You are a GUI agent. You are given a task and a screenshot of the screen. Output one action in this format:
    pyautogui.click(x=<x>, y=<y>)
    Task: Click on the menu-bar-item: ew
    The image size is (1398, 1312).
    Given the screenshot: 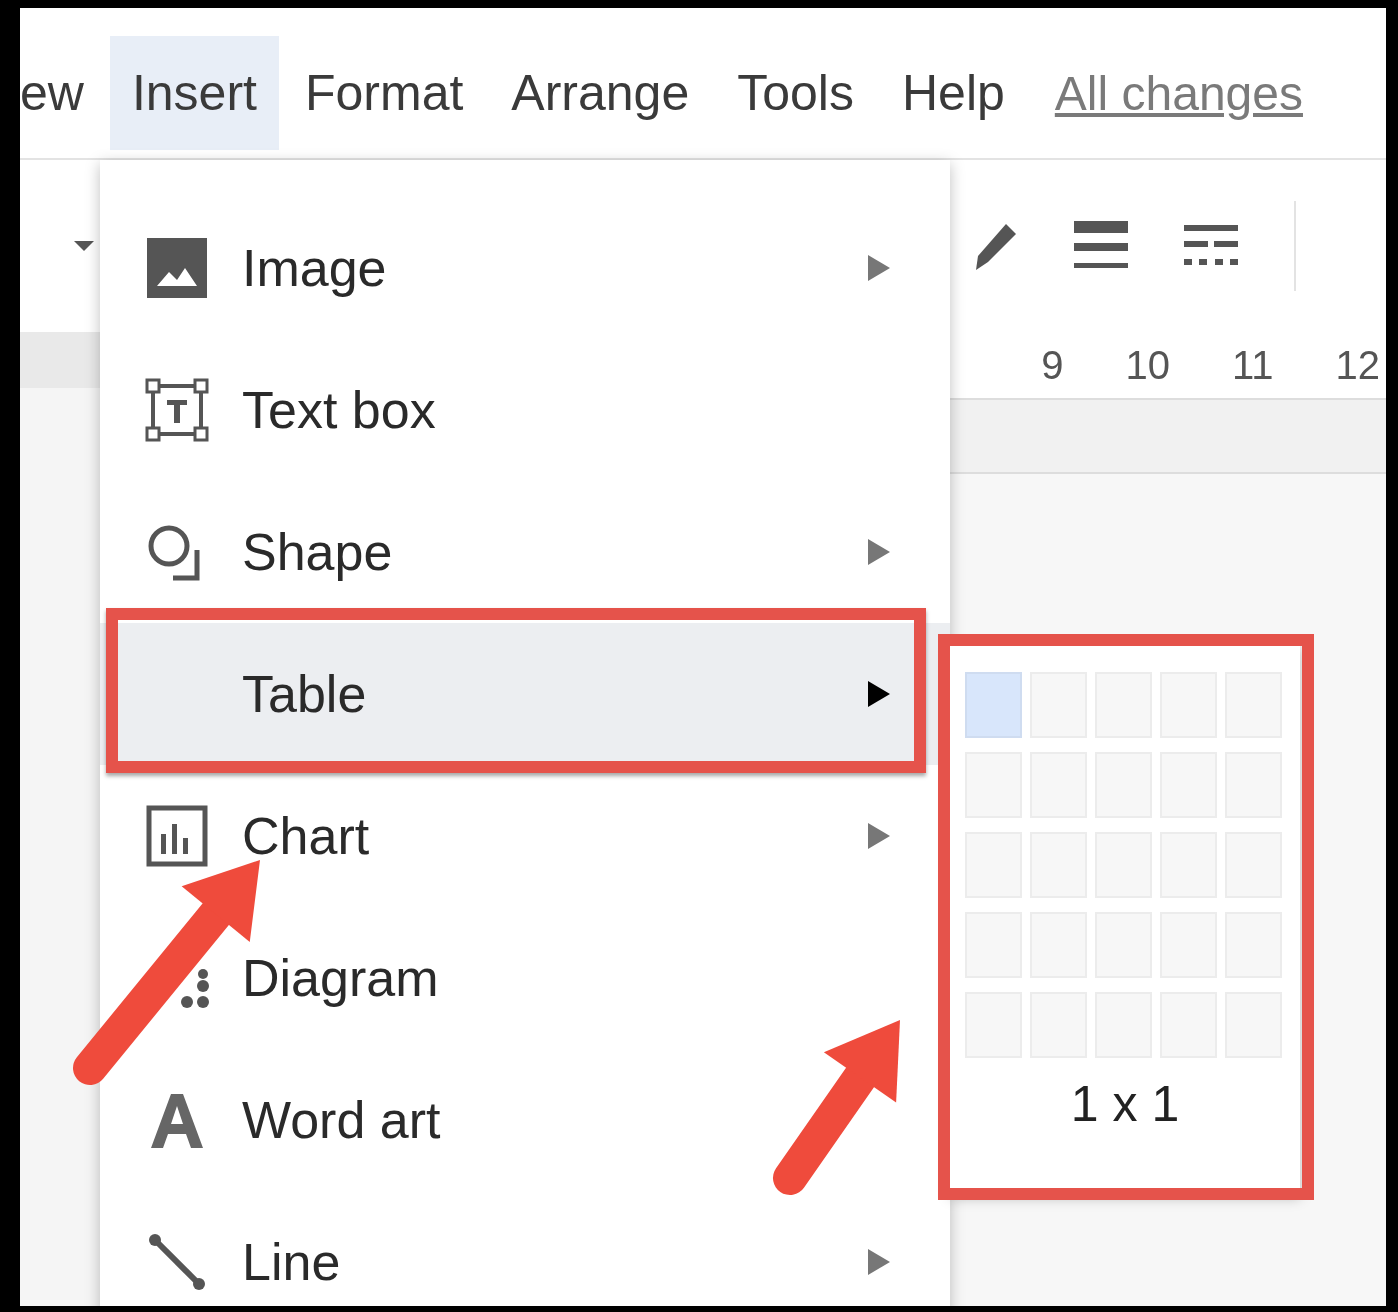 What is the action you would take?
    pyautogui.click(x=63, y=93)
    